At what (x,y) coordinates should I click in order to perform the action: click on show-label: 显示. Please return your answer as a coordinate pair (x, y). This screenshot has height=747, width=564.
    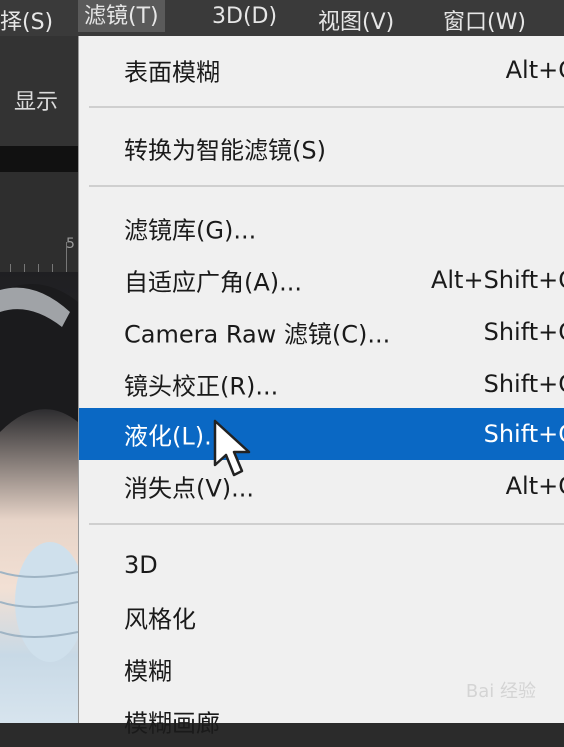
    Looking at the image, I should click on (36, 100).